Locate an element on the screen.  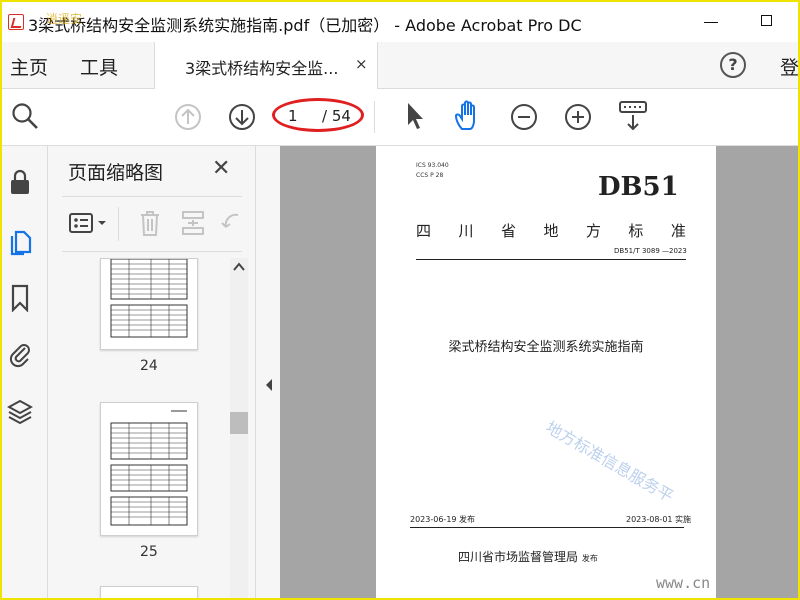
next-page-icon is located at coordinates (242, 117).